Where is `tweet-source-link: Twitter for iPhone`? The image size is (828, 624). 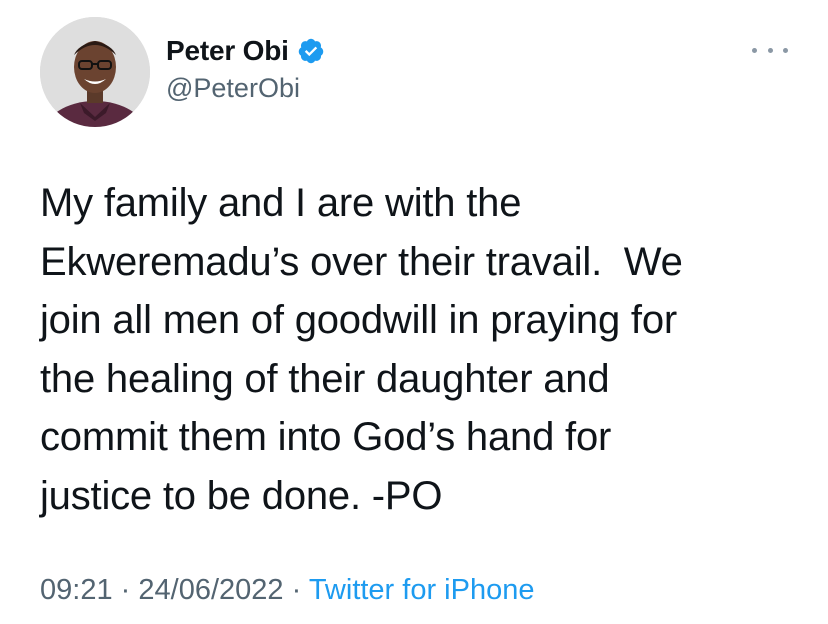
tweet-source-link: Twitter for iPhone is located at coordinates (422, 590).